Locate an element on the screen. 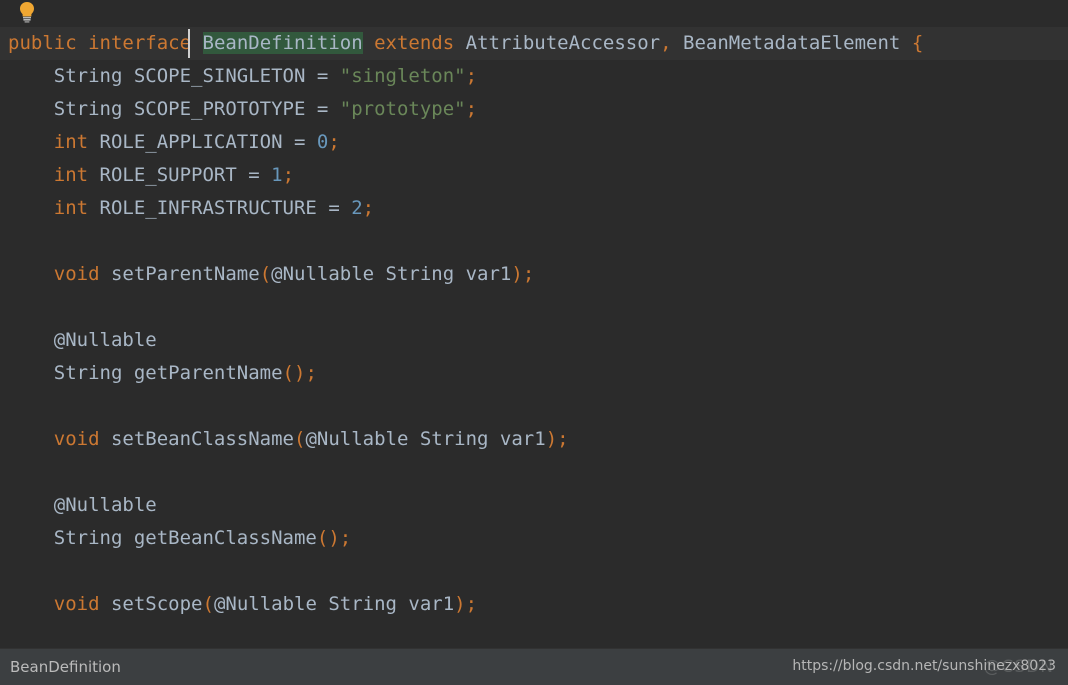  code-token: AttributeAccessor is located at coordinates (563, 43).